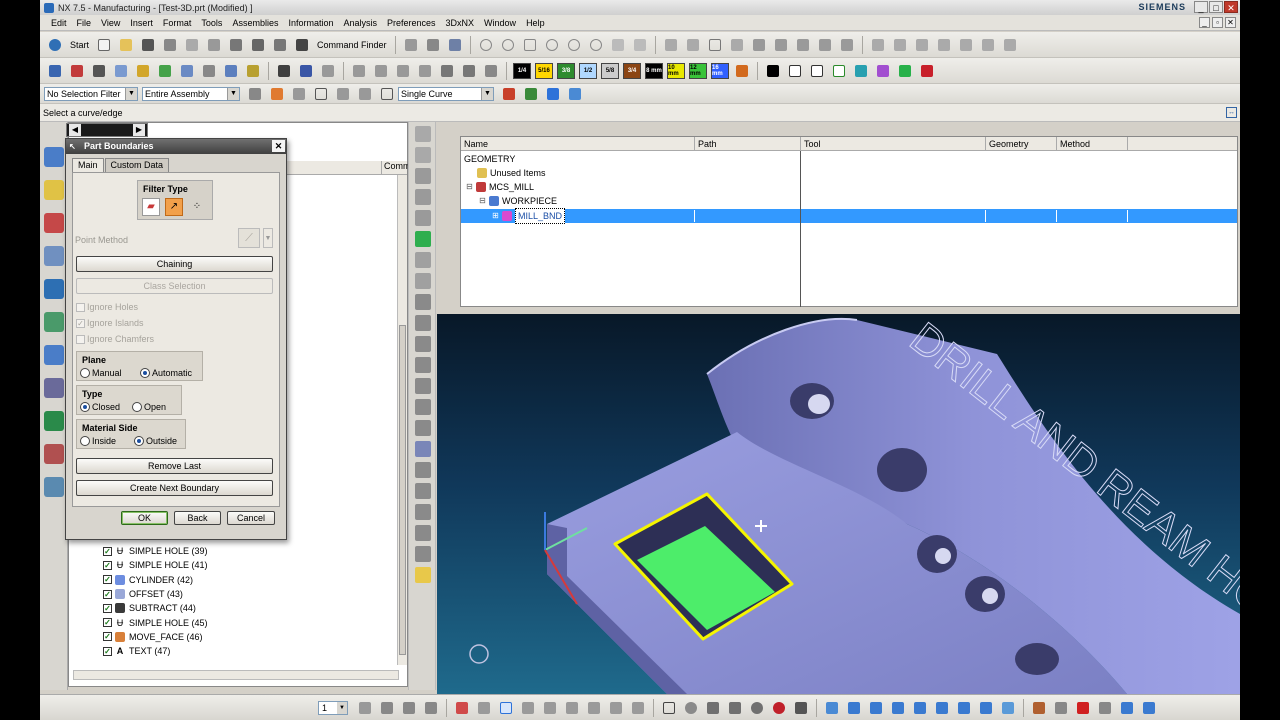 This screenshot has width=1280, height=720. What do you see at coordinates (253, 71) in the screenshot?
I see `method-view-icon` at bounding box center [253, 71].